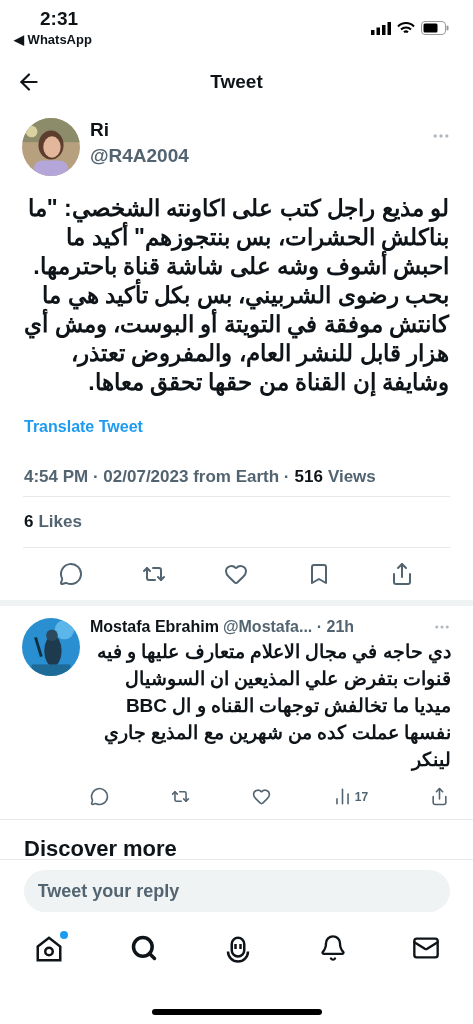 The height and width of the screenshot is (1024, 473). What do you see at coordinates (154, 627) in the screenshot?
I see `reply-author-name: Mostafa Ebrahim` at bounding box center [154, 627].